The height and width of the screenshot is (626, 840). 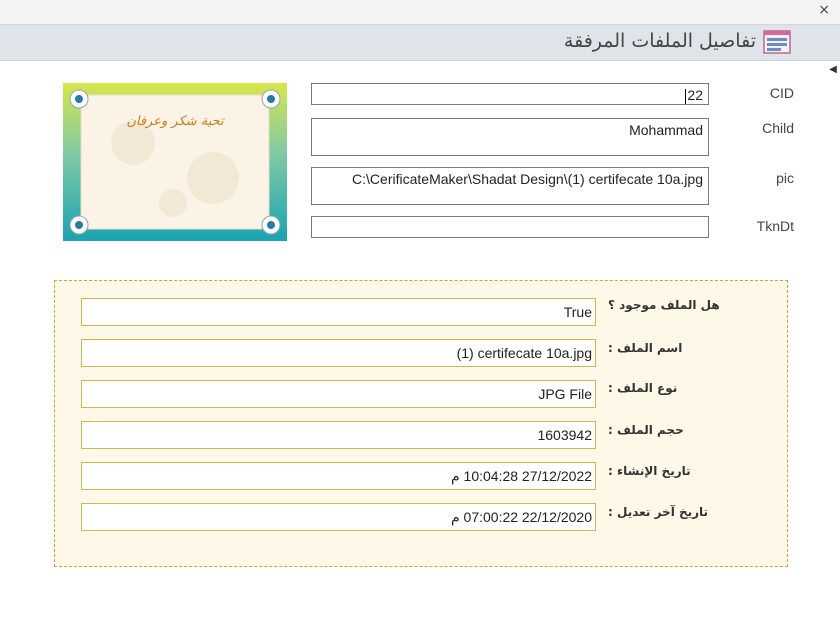 What do you see at coordinates (420, 12) in the screenshot?
I see `window-titlebar: ×` at bounding box center [420, 12].